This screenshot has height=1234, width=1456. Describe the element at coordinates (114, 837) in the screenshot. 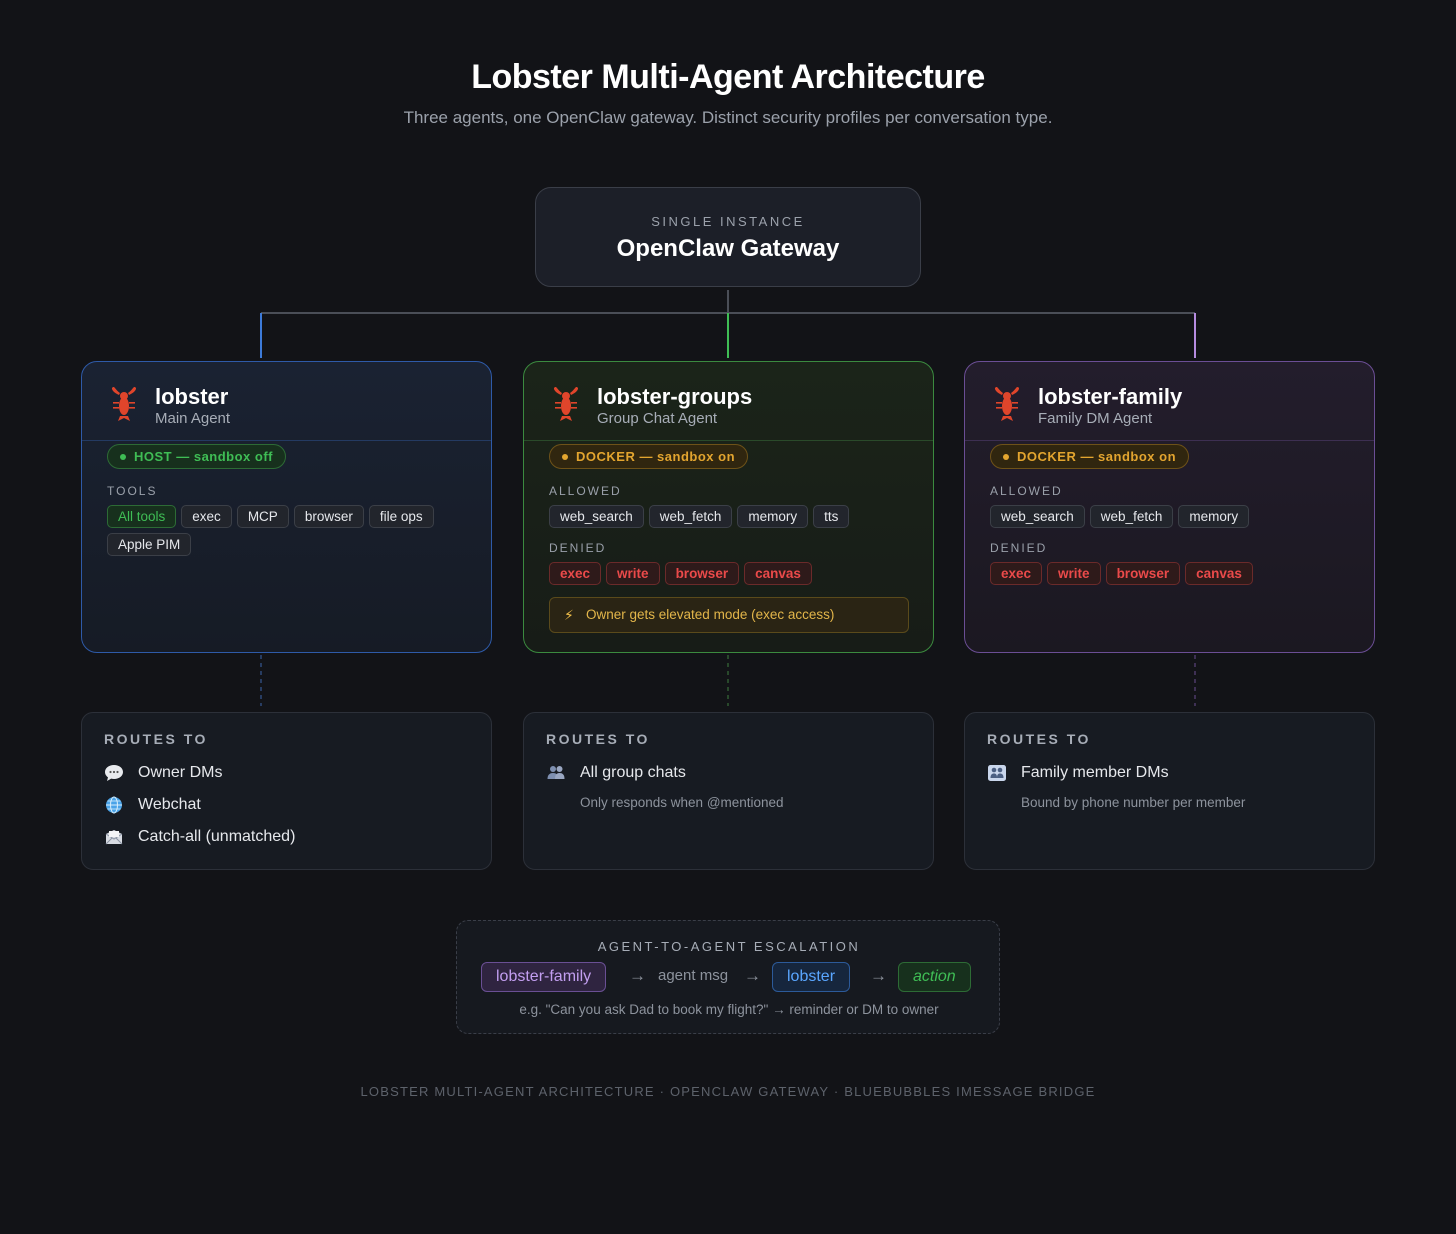

I see `envelope-icon` at that location.